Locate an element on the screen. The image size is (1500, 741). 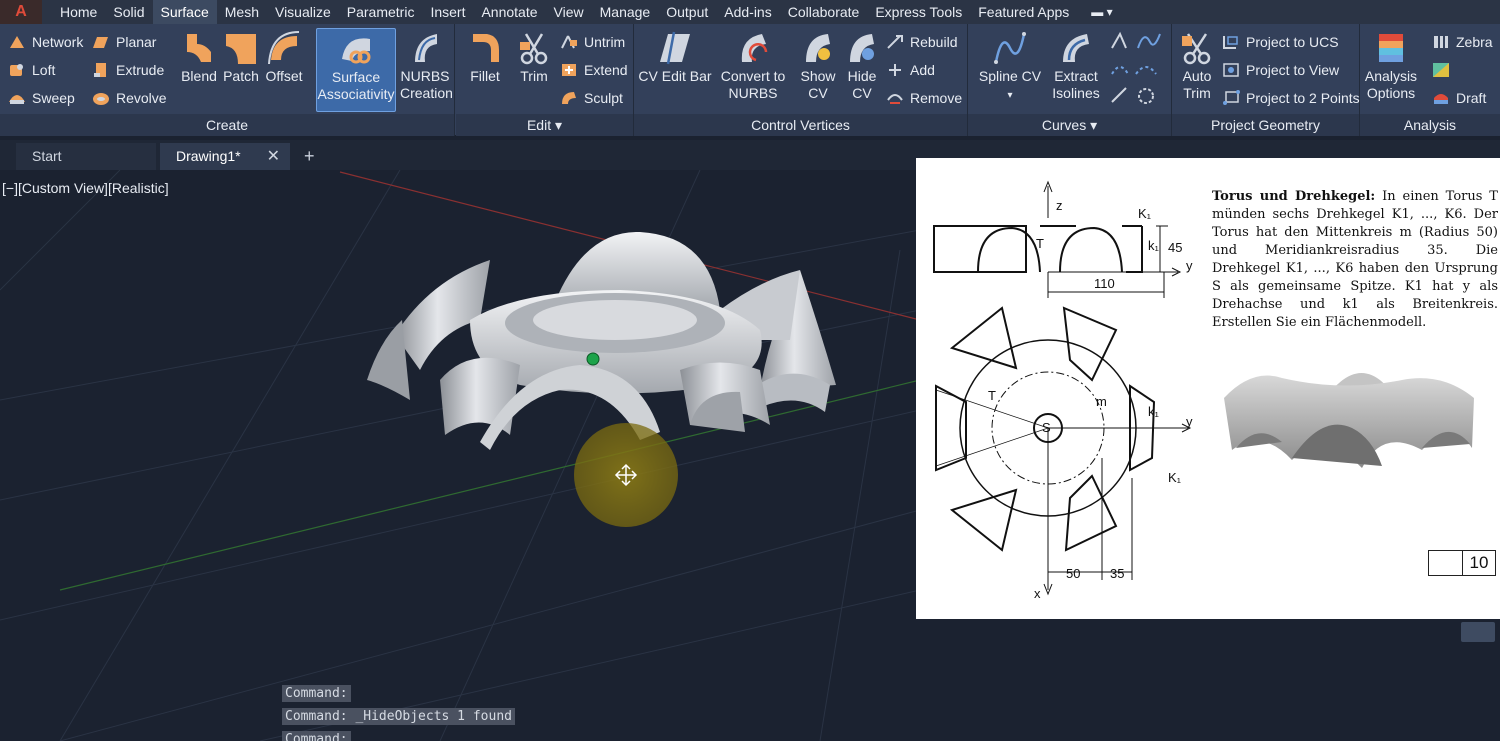
rebuild-button: Rebuild is located at coordinates (921, 42).